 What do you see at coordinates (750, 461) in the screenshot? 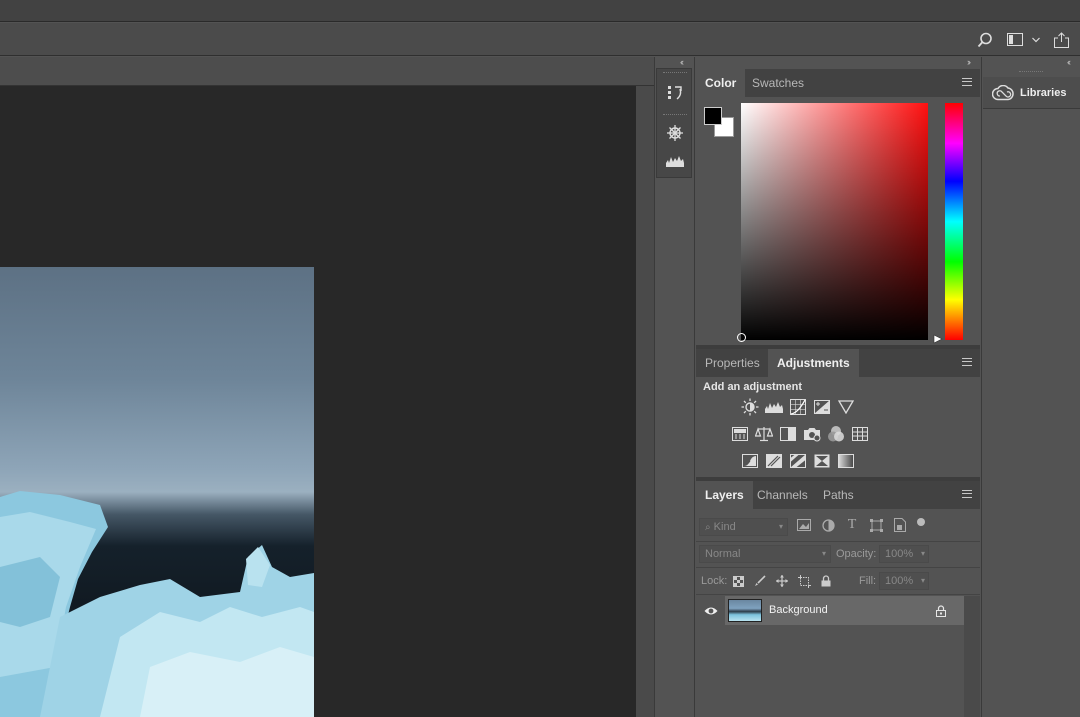
I see `invert-icon` at bounding box center [750, 461].